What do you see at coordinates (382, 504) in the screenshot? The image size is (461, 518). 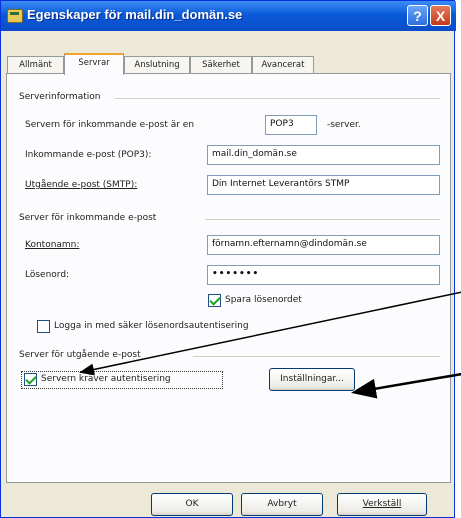 I see `apply-button: Verkställ` at bounding box center [382, 504].